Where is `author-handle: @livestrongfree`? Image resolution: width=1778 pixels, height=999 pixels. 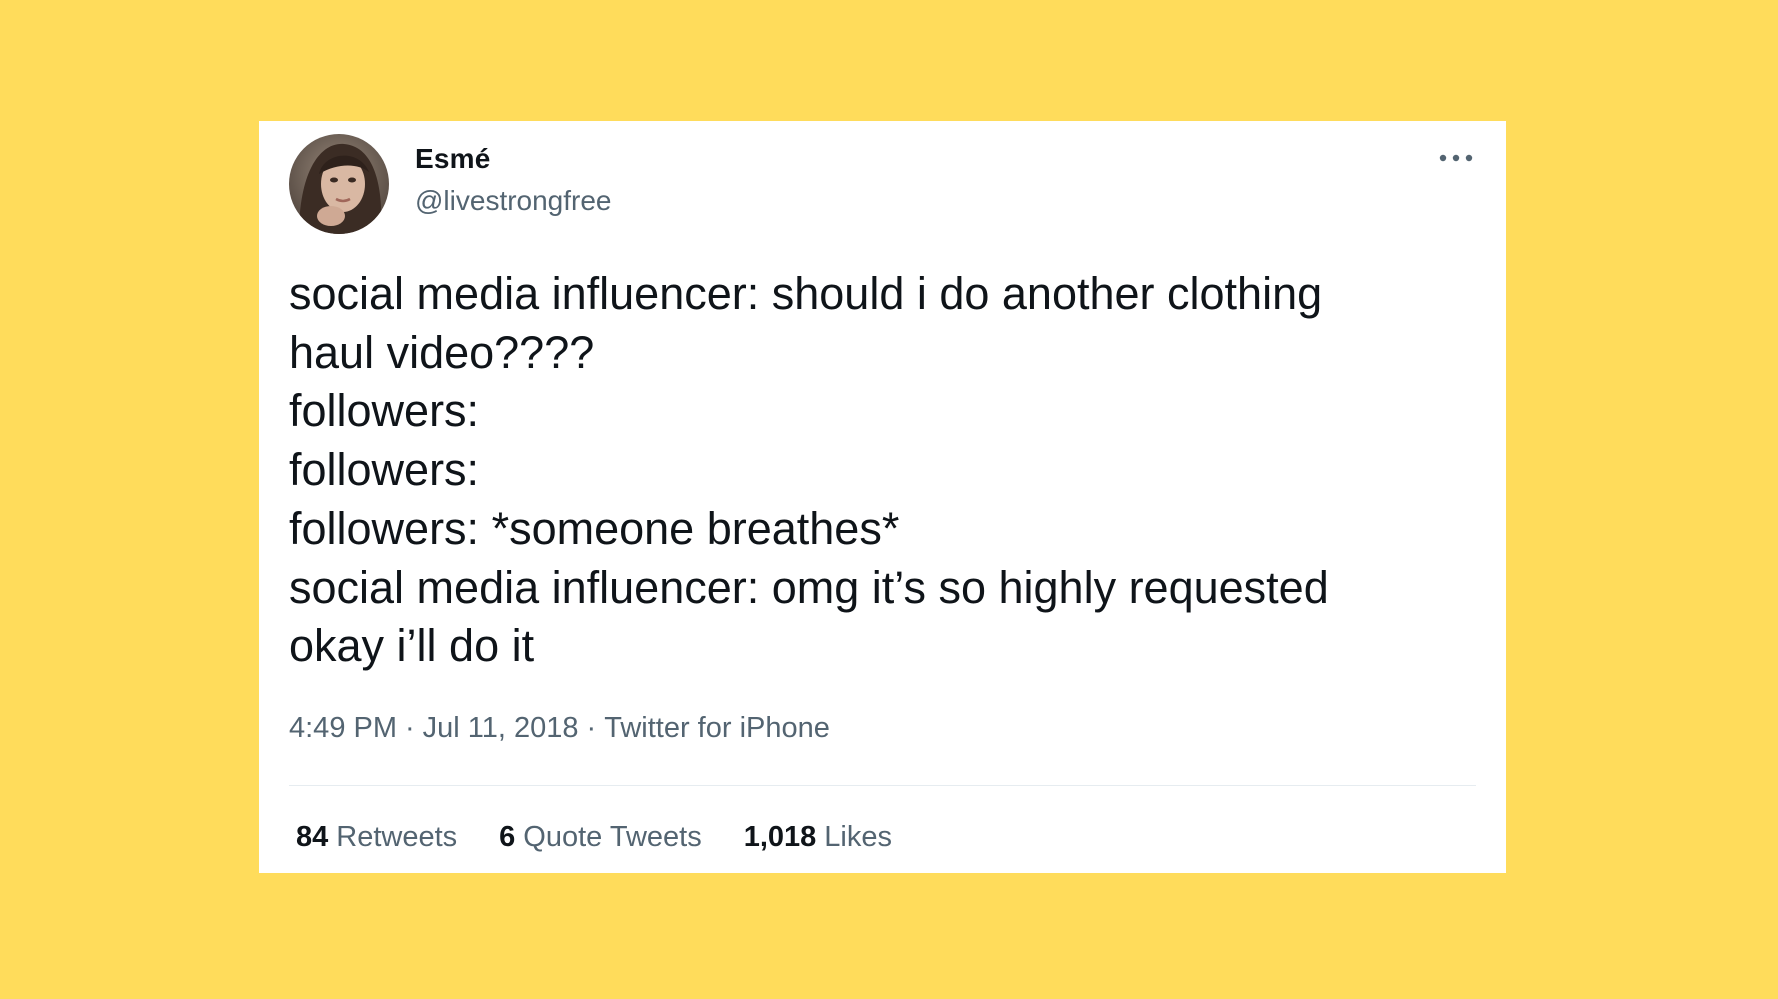 author-handle: @livestrongfree is located at coordinates (513, 201).